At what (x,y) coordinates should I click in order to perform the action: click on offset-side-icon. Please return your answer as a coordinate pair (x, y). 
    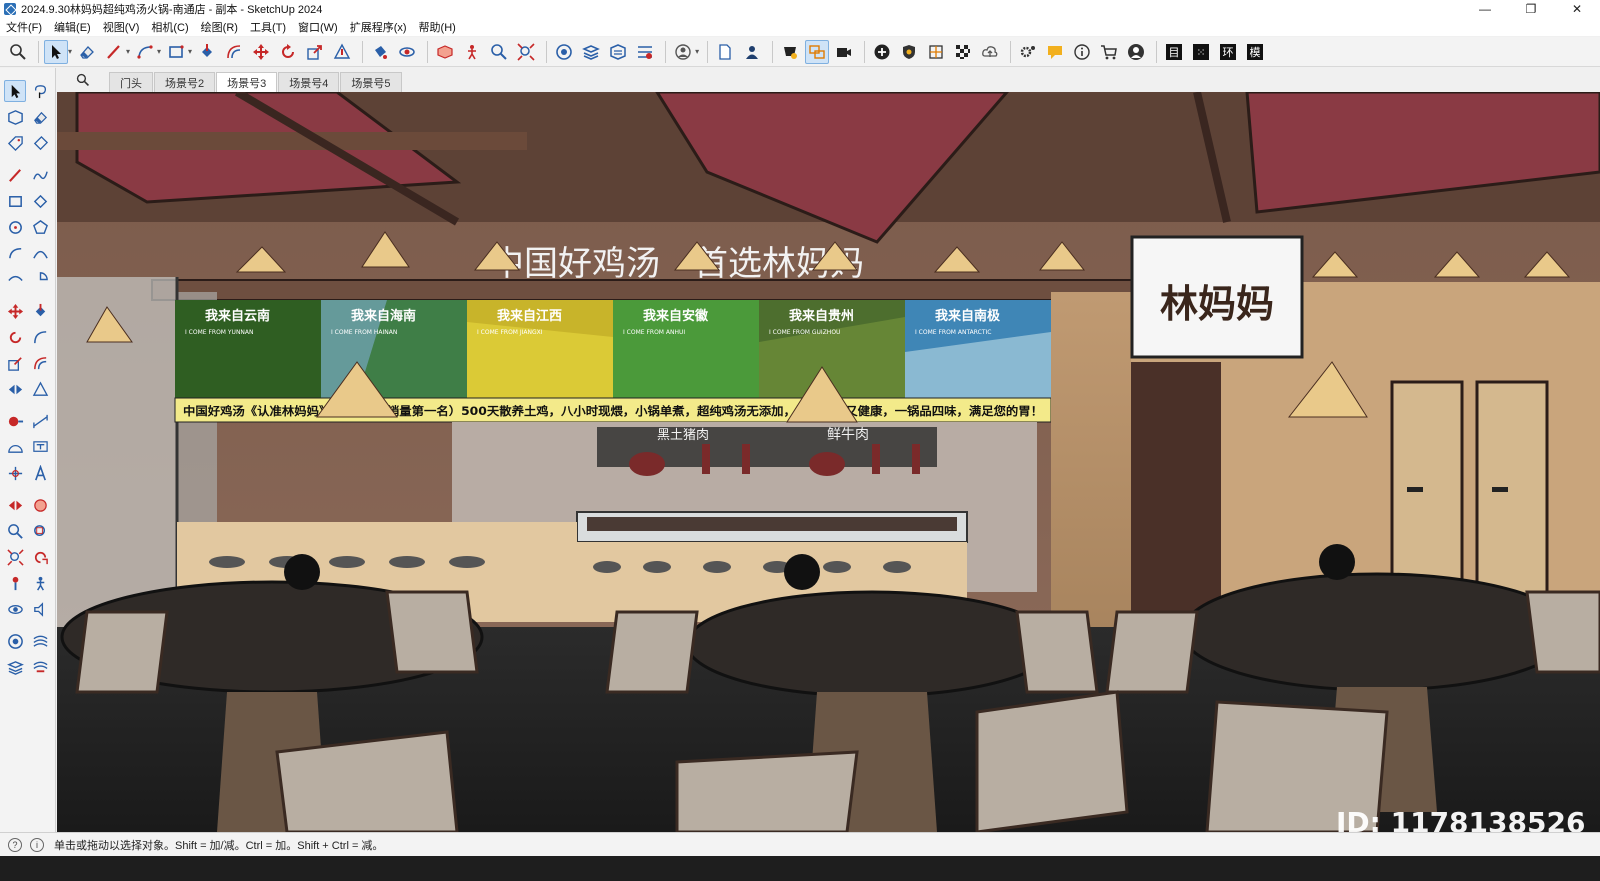
    Looking at the image, I should click on (40, 363).